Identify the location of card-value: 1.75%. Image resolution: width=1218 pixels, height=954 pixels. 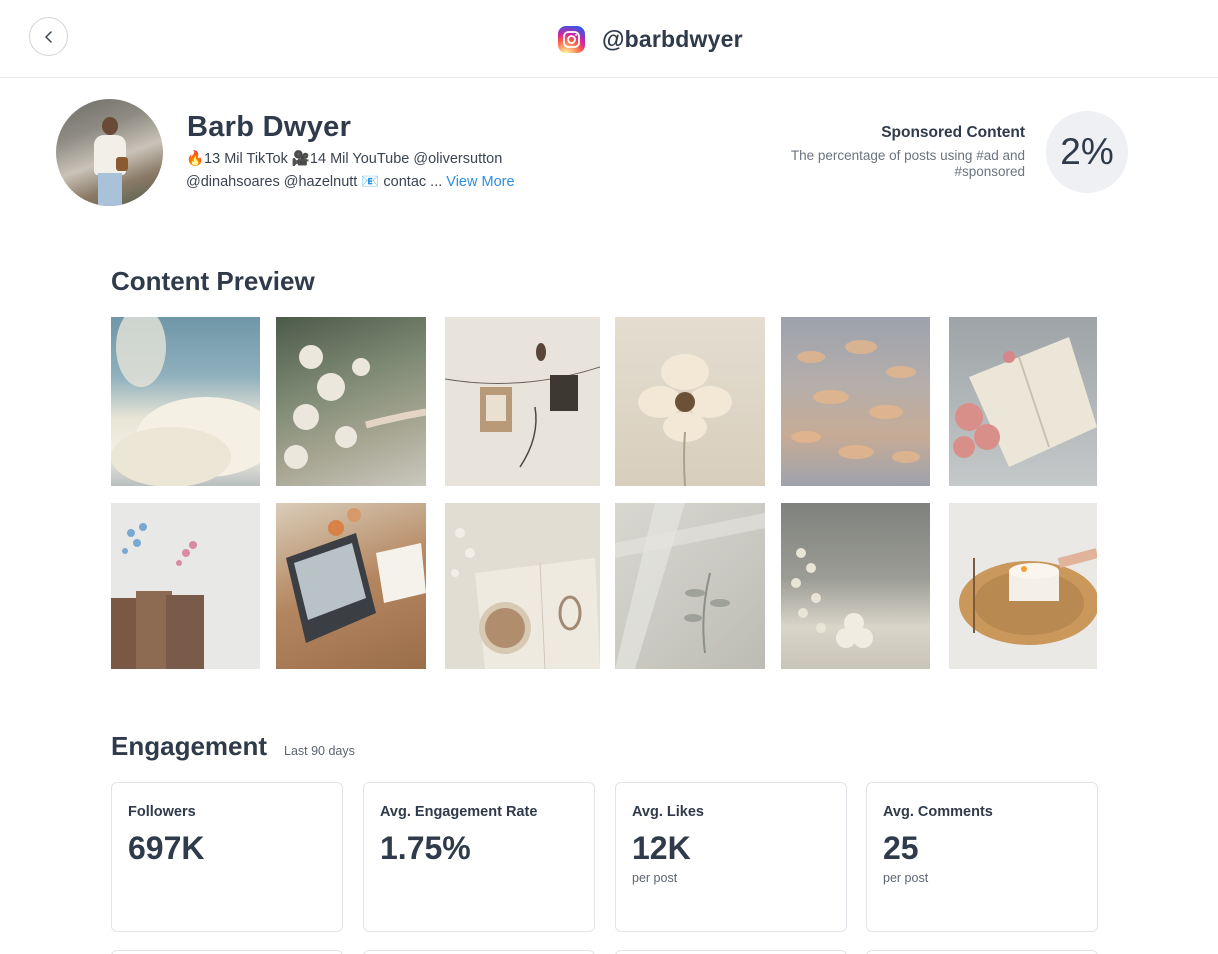
(425, 848).